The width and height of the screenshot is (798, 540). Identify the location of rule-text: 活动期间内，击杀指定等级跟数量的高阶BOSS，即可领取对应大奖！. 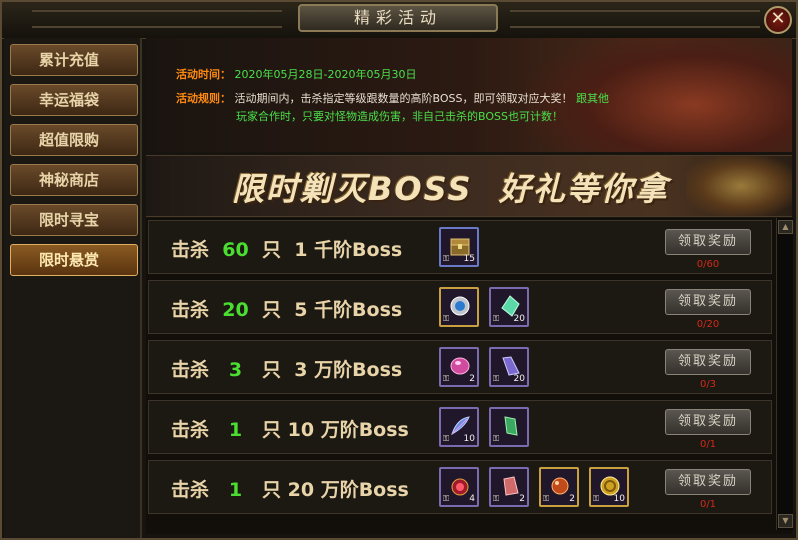
(403, 98).